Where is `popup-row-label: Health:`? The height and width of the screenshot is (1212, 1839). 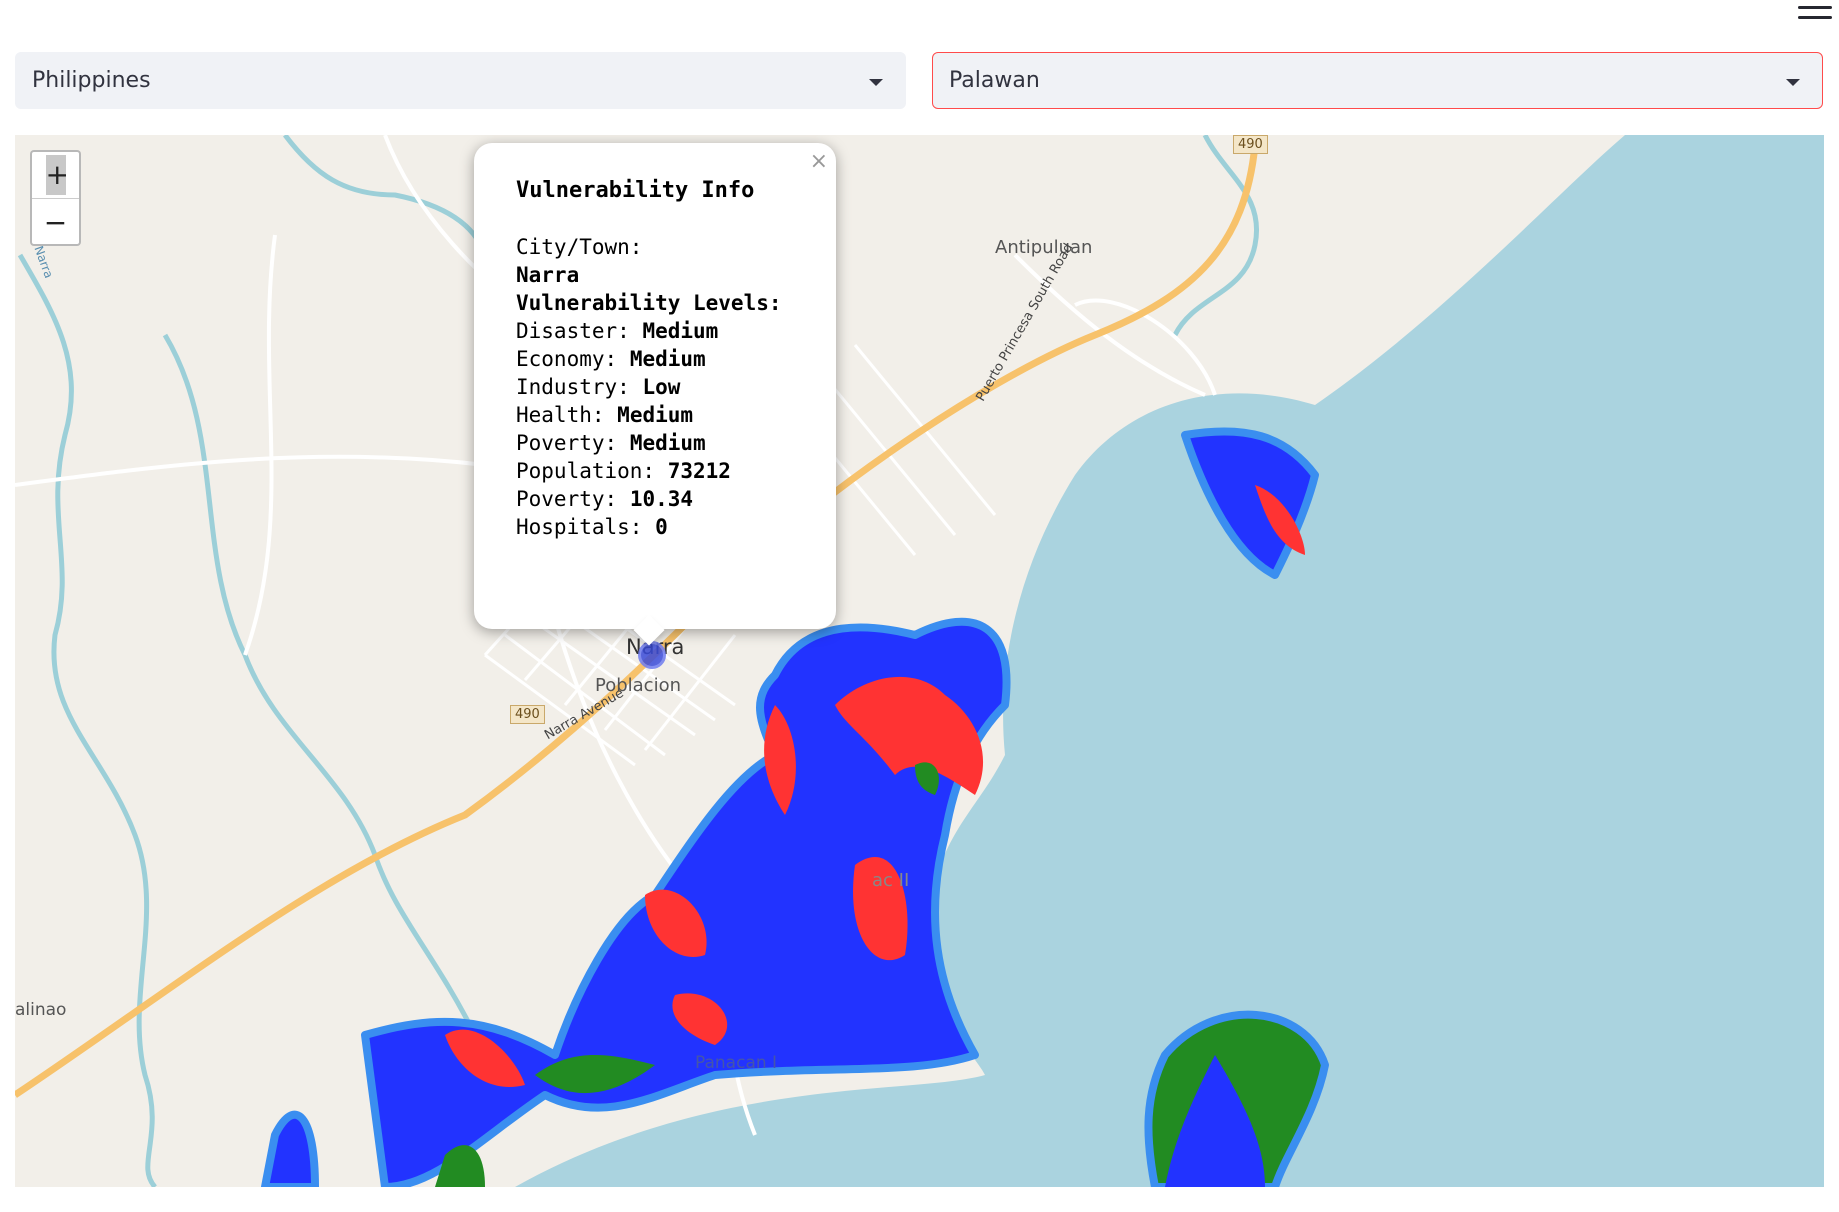 popup-row-label: Health: is located at coordinates (560, 415).